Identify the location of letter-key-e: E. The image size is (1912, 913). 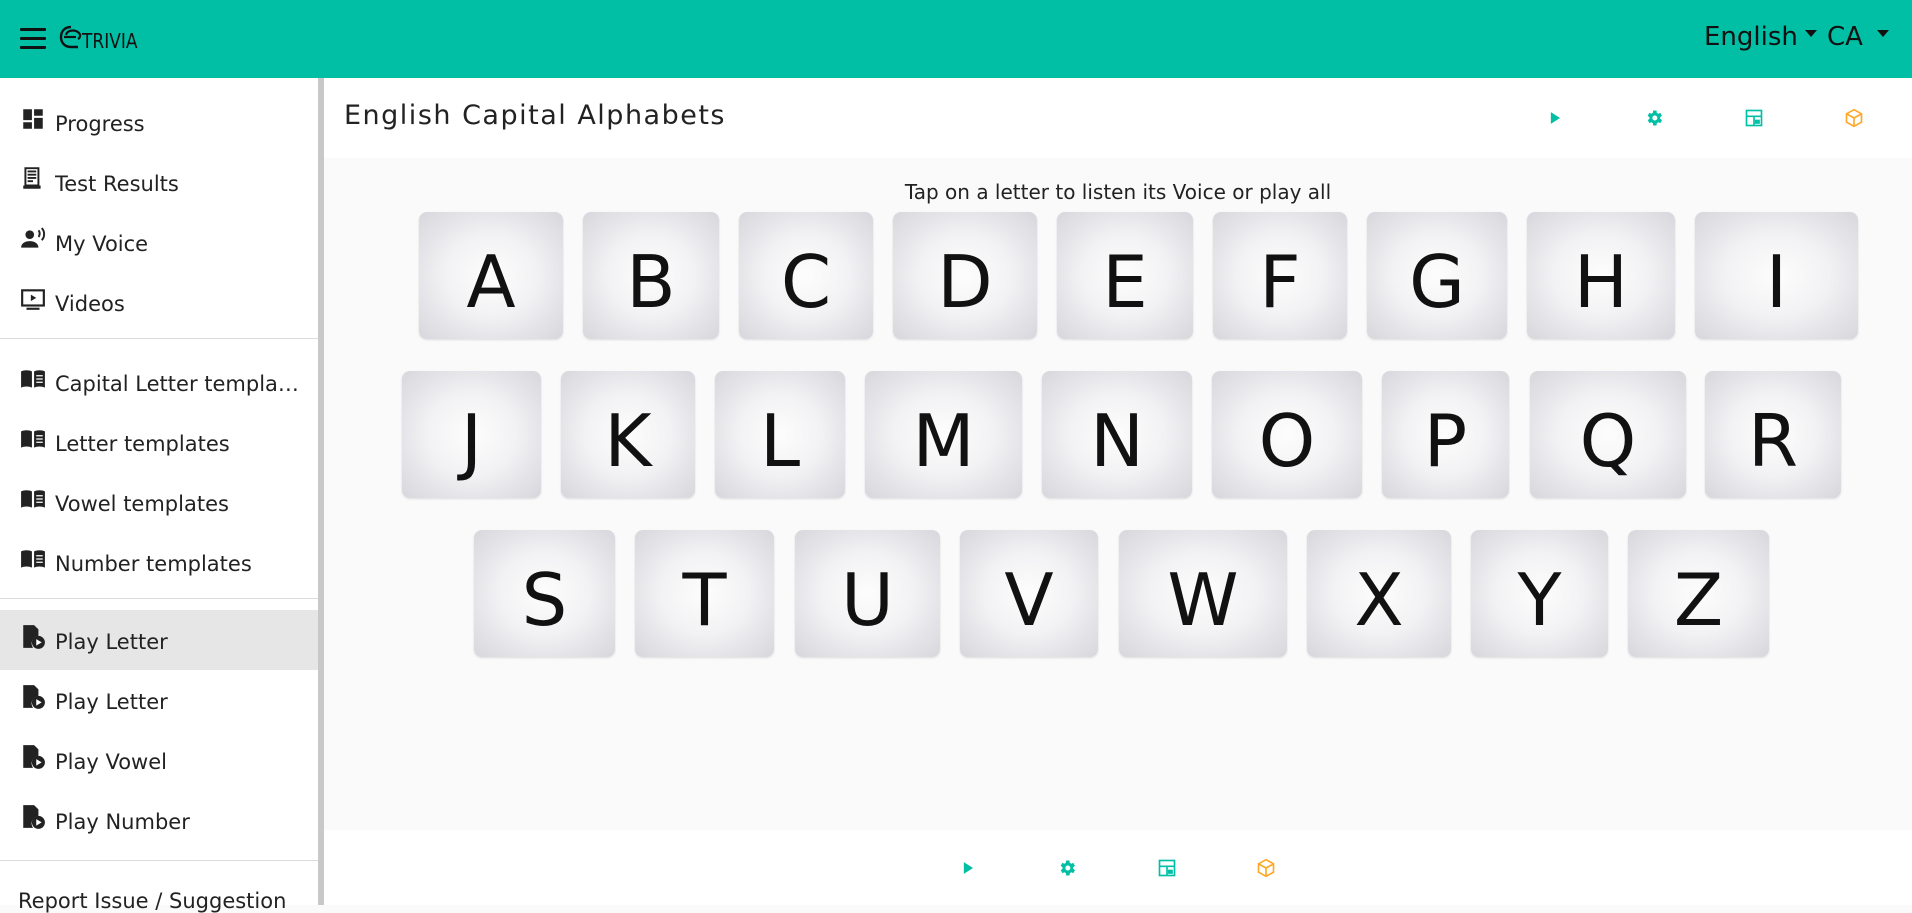
(1125, 275).